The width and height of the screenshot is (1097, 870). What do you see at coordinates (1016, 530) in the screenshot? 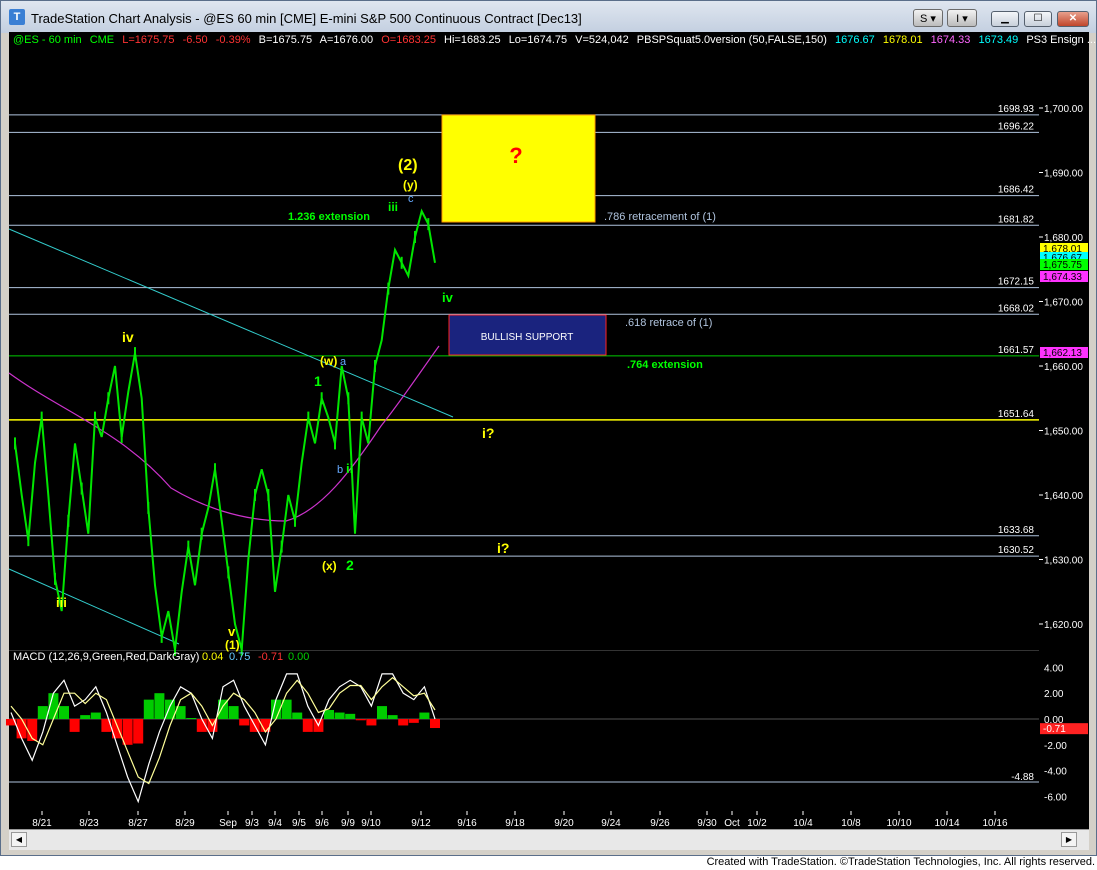
I see `level-label: 1633.68` at bounding box center [1016, 530].